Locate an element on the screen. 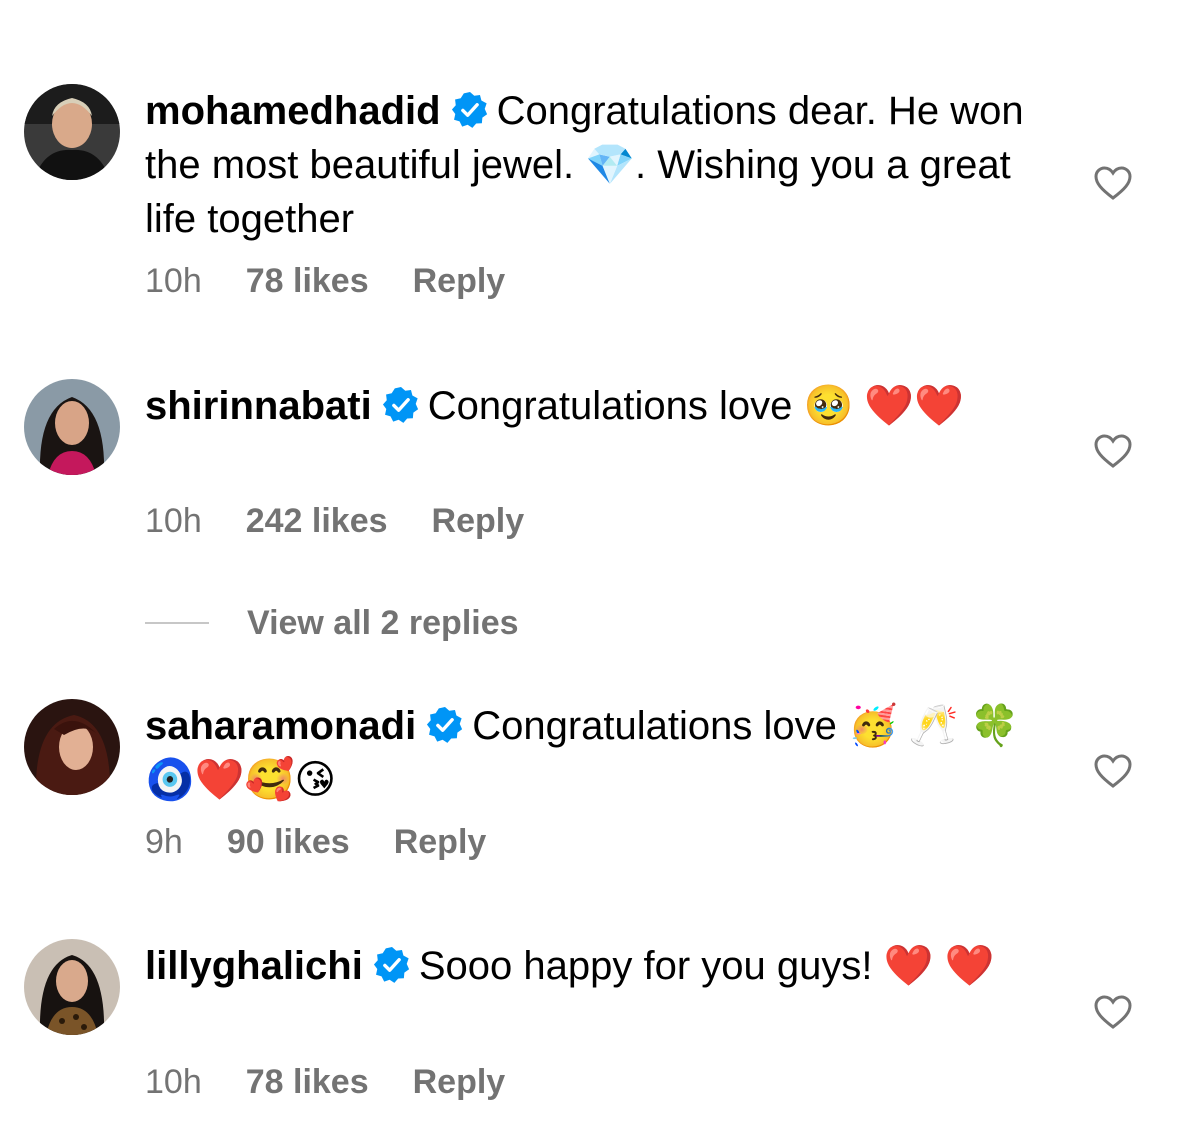  username: saharamonadi is located at coordinates (280, 726).